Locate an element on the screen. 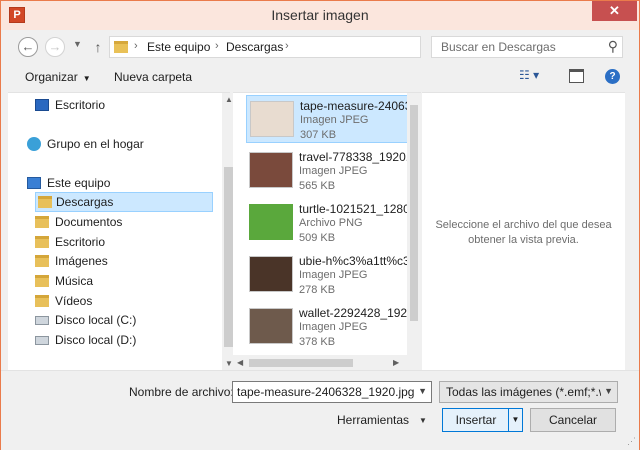 This screenshot has width=640, height=450. nav-item-label: Documentos is located at coordinates (89, 222).